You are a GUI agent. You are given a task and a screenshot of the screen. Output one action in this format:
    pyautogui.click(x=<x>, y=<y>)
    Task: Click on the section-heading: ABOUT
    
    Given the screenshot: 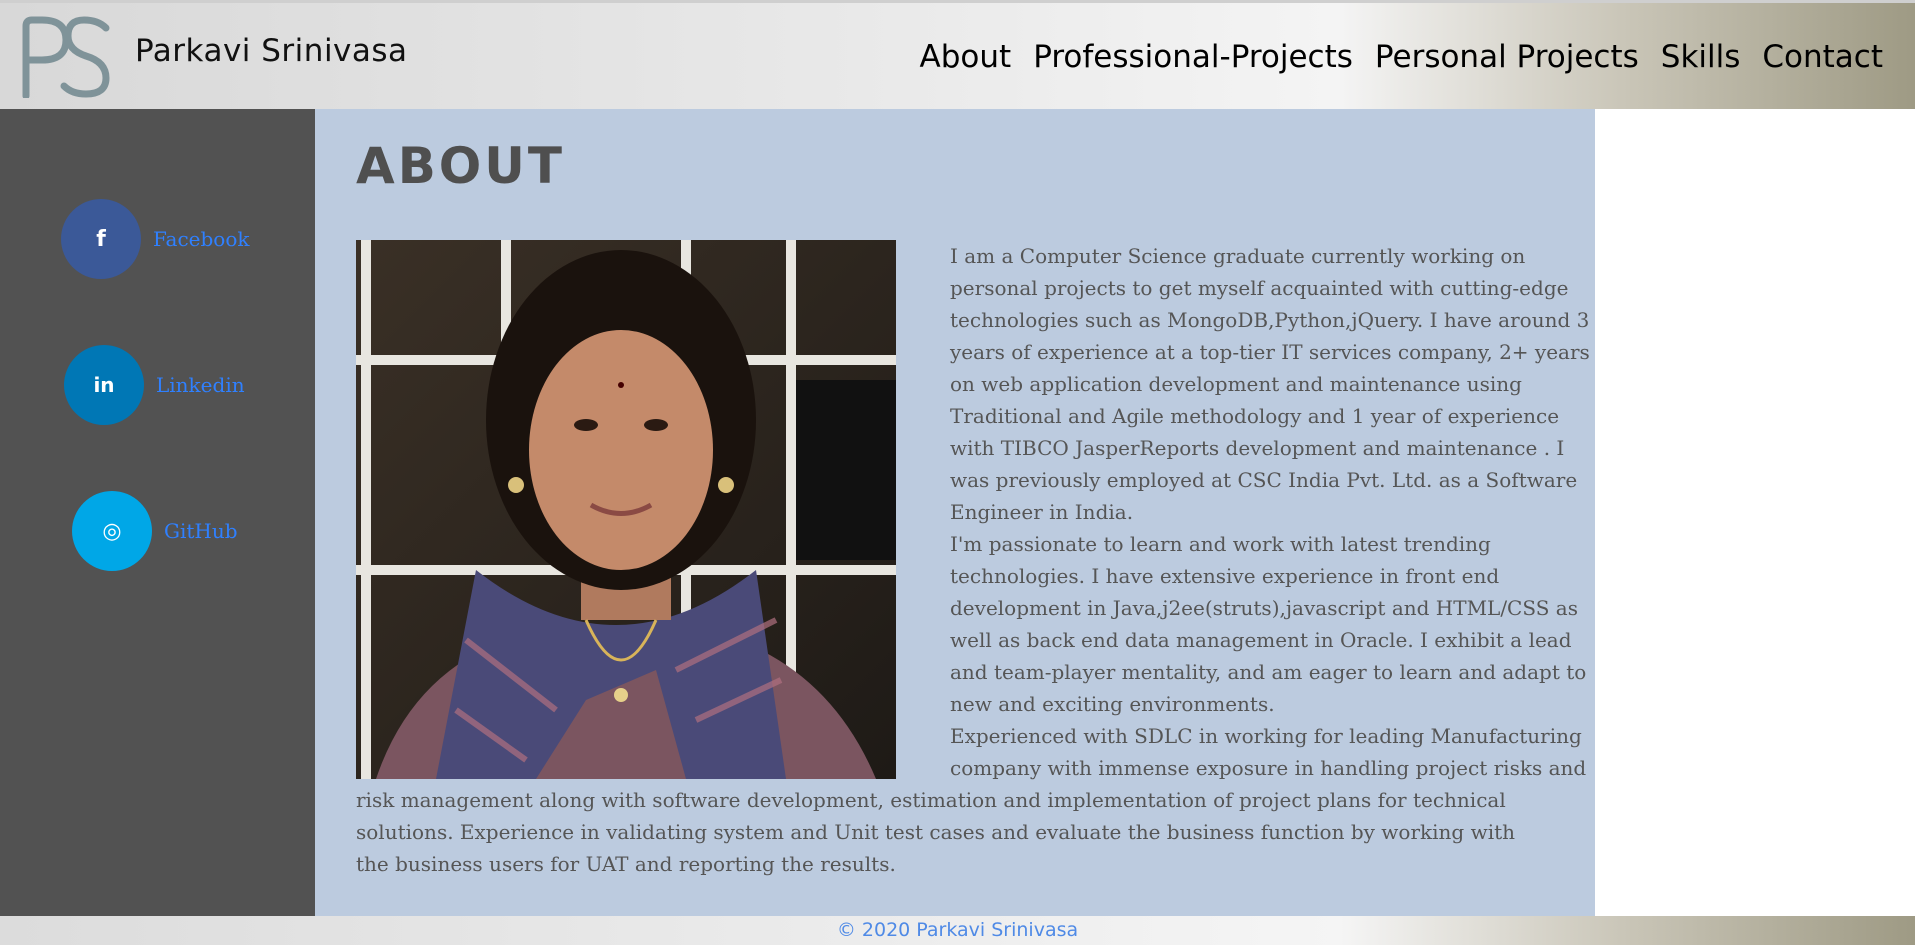 What is the action you would take?
    pyautogui.click(x=461, y=166)
    